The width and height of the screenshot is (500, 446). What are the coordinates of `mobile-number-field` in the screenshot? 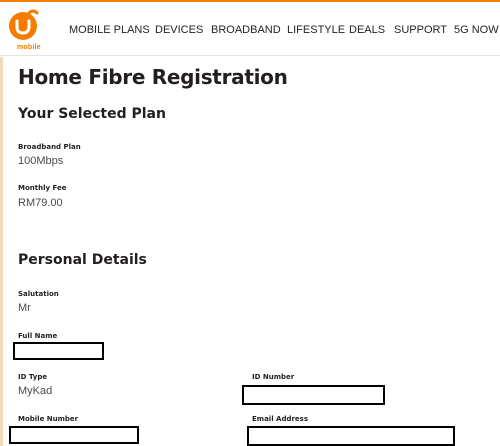 It's located at (74, 435).